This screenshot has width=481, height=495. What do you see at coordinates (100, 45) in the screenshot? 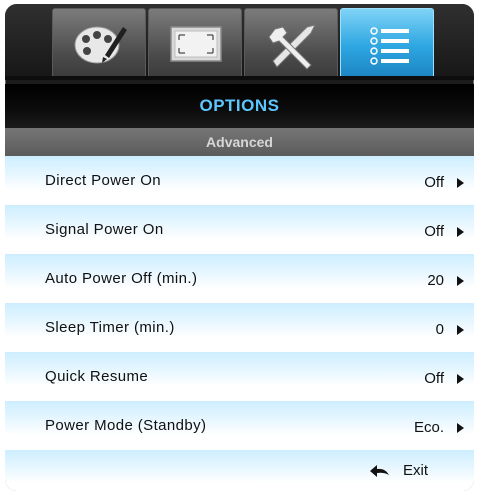
I see `palette-icon` at bounding box center [100, 45].